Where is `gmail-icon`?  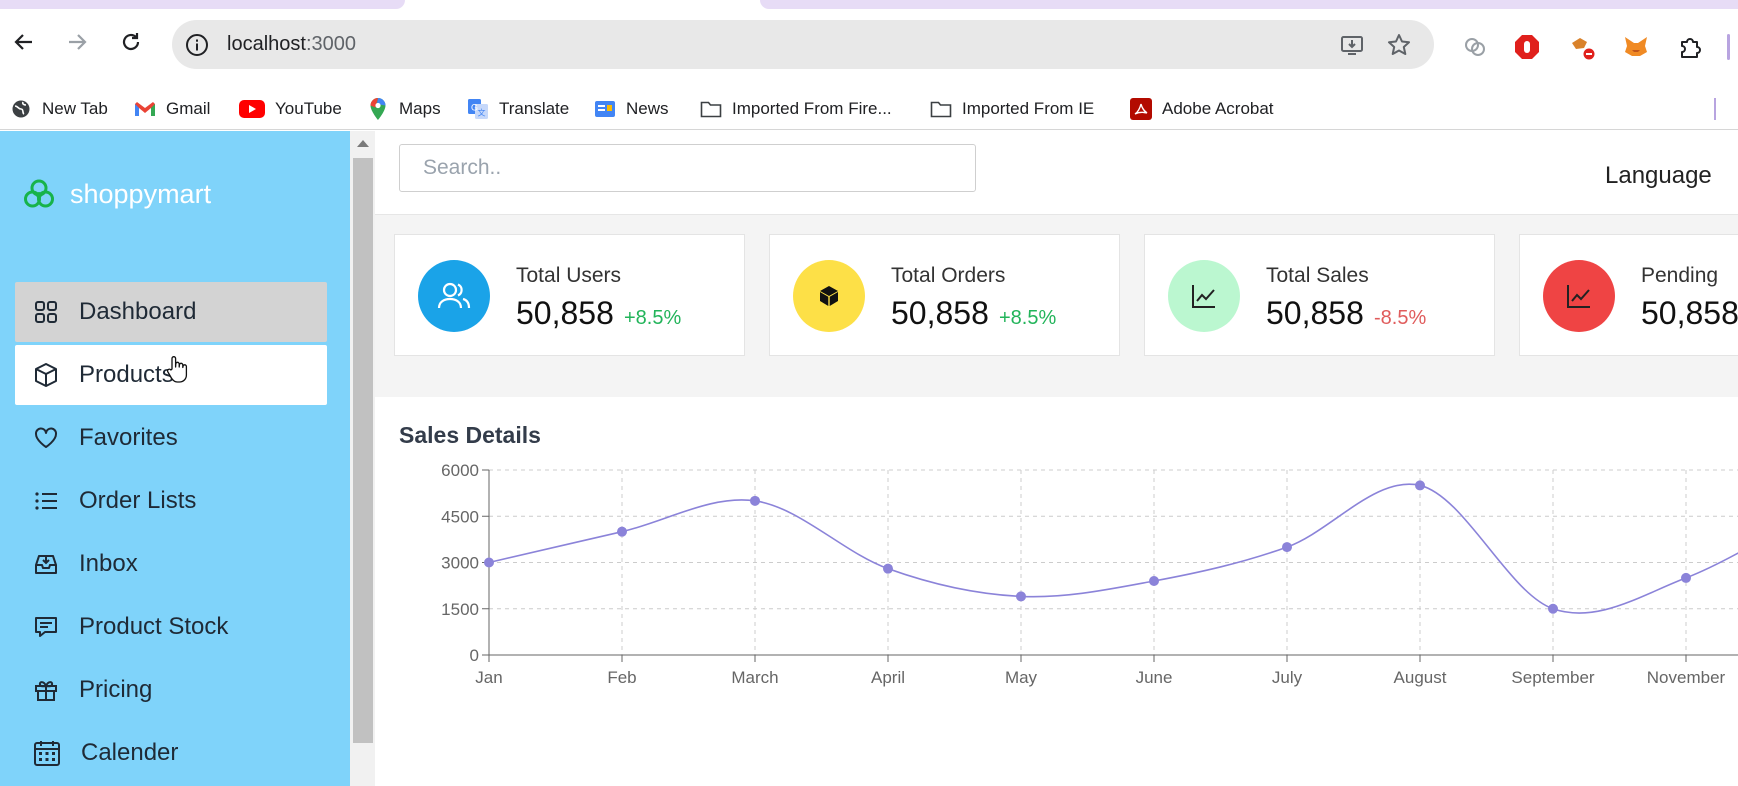
gmail-icon is located at coordinates (145, 109).